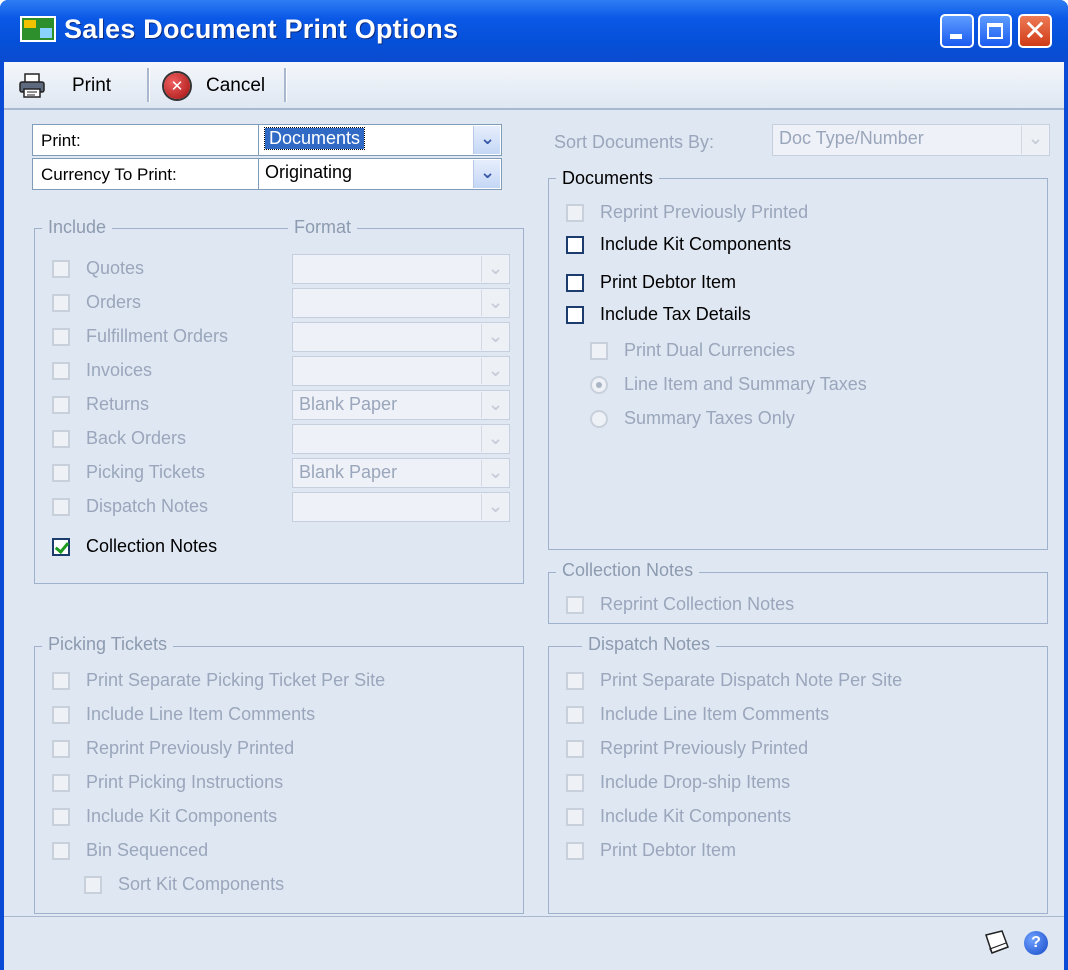  Describe the element at coordinates (687, 212) in the screenshot. I see `docs-reprint-checkbox: Reprint Previously Printed` at that location.